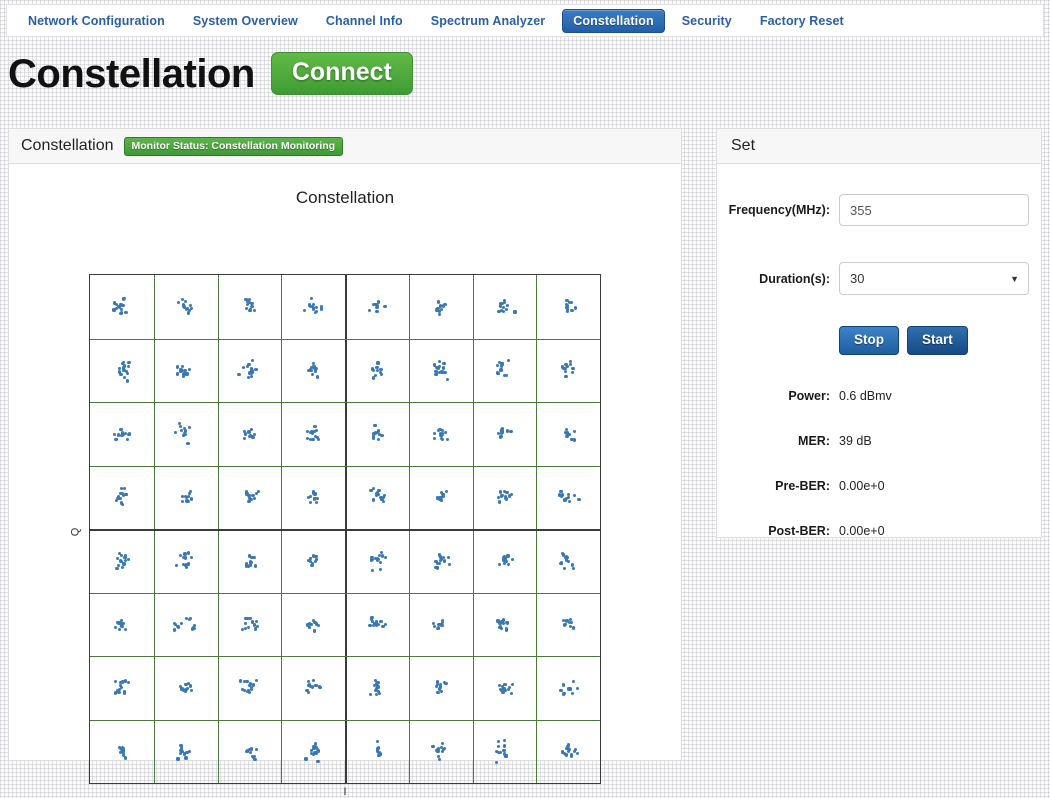 The image size is (1050, 798). I want to click on duration-row: Duration(s): 30 ▼, so click(879, 278).